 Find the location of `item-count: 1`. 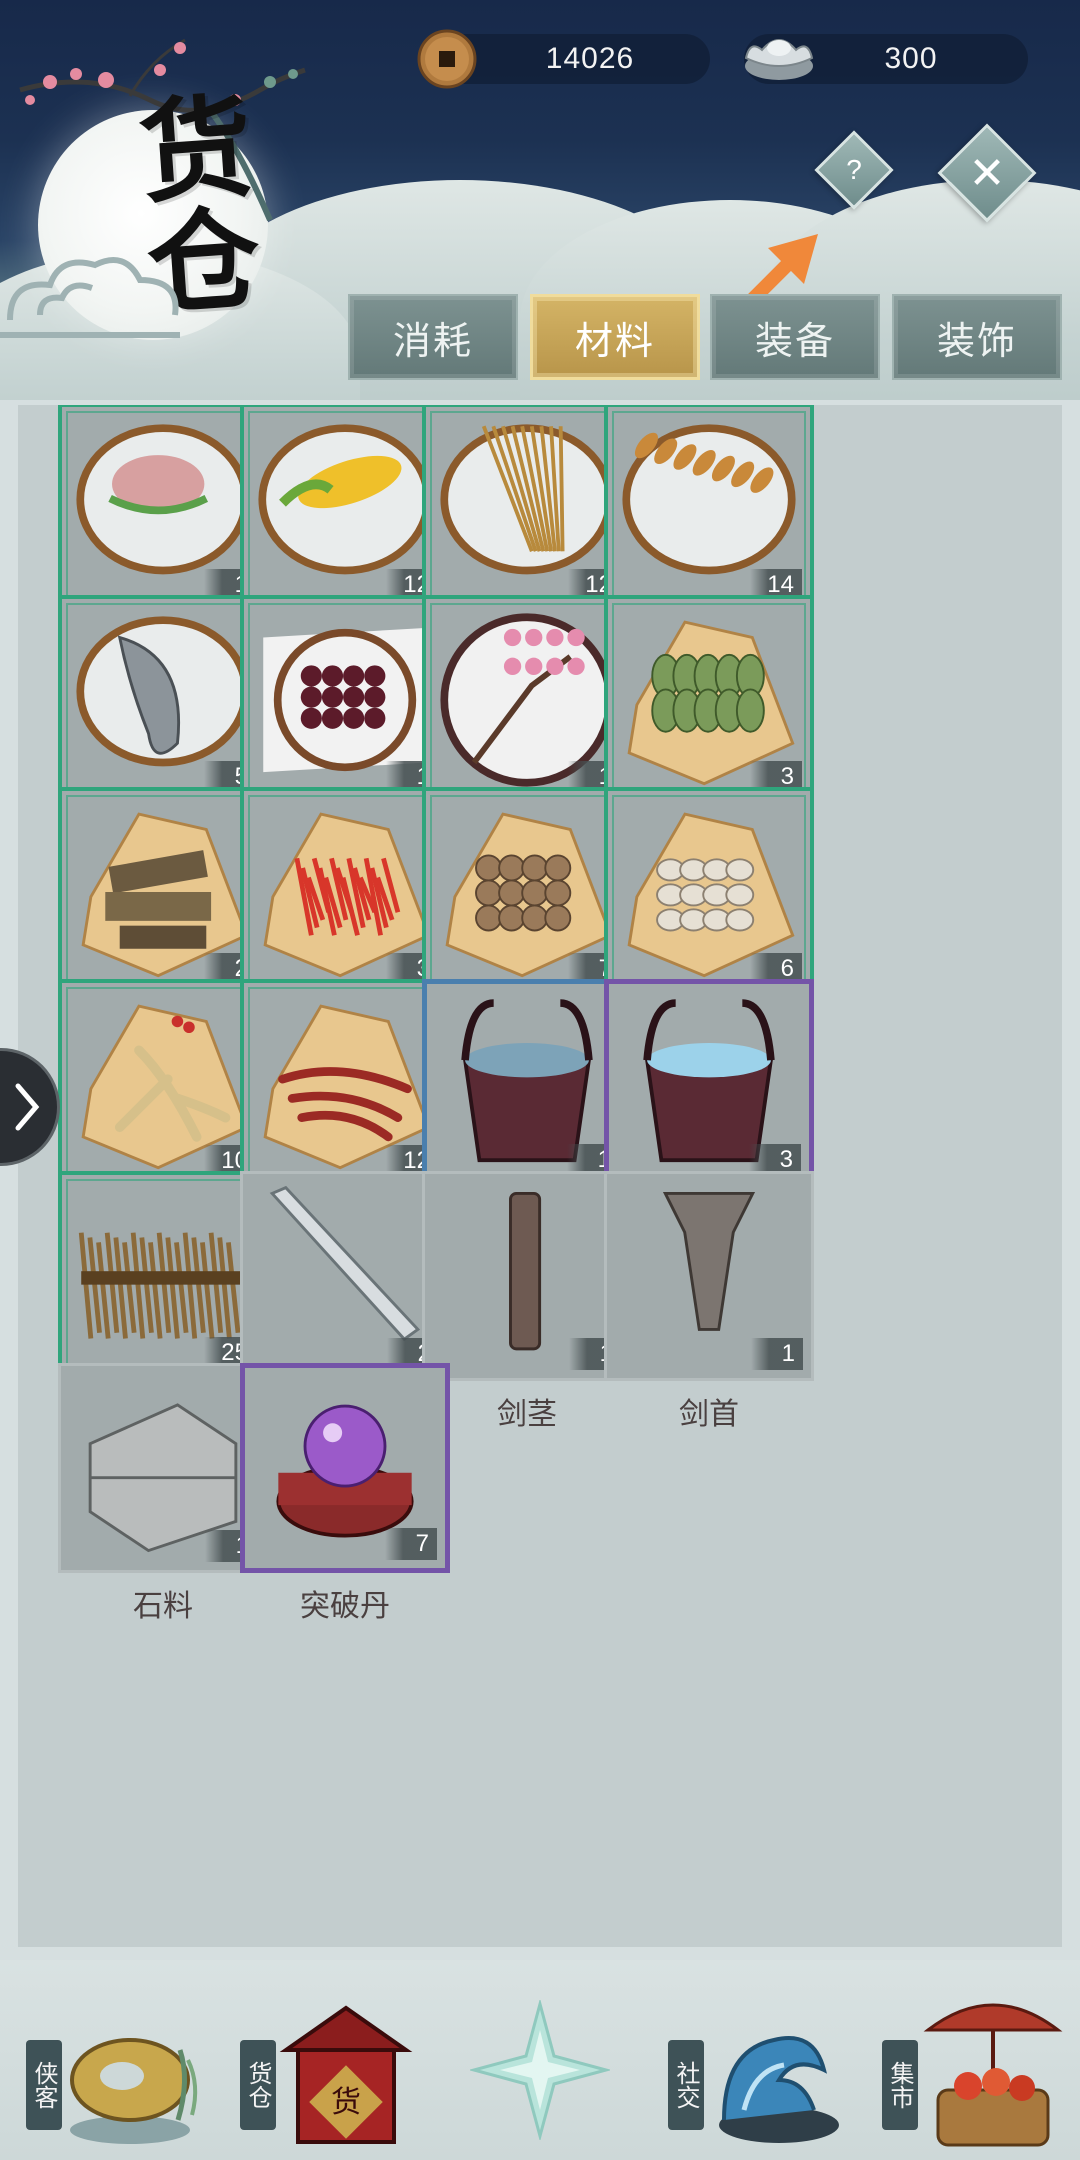

item-count: 1 is located at coordinates (777, 1354).